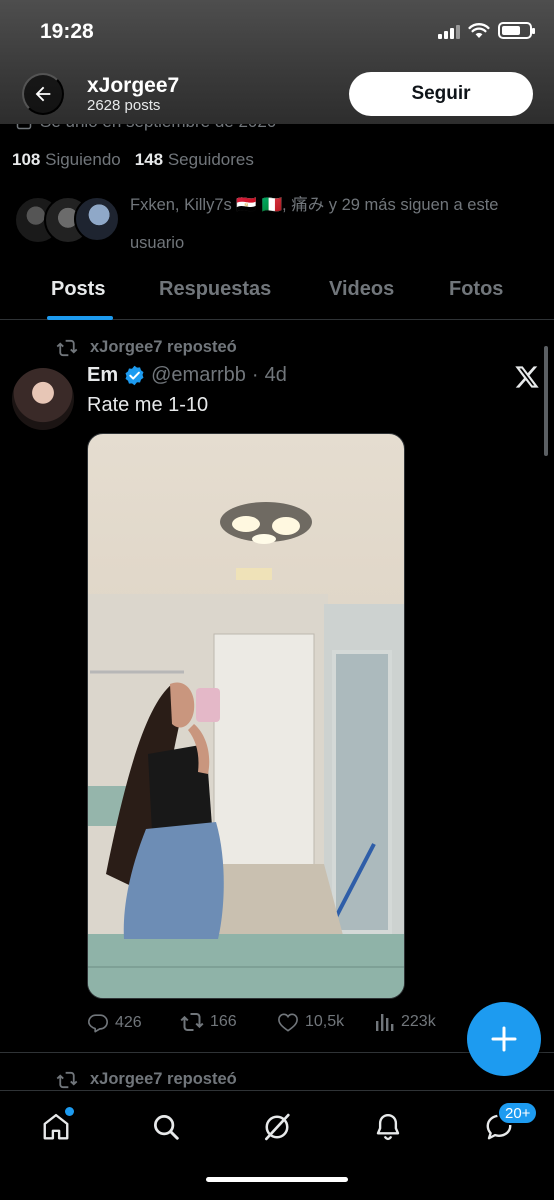 The image size is (554, 1200). I want to click on bell-icon, so click(388, 1127).